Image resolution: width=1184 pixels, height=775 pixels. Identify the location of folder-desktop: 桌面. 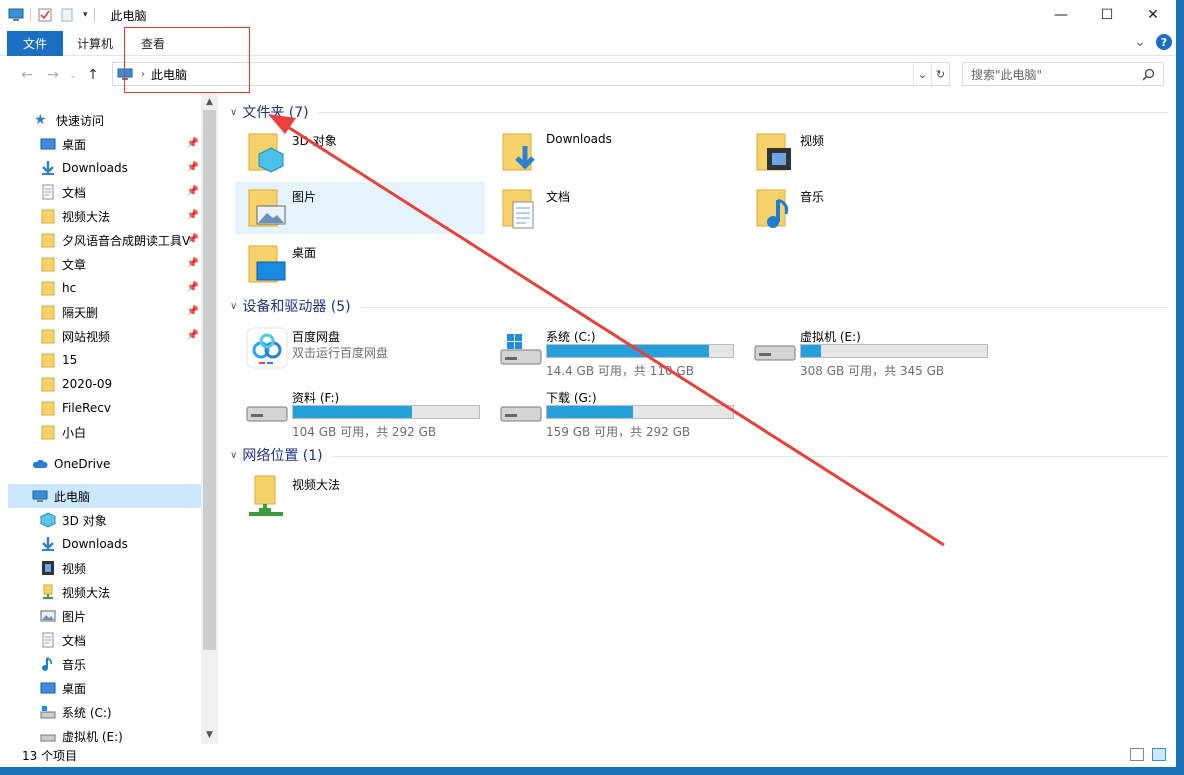
(360, 264).